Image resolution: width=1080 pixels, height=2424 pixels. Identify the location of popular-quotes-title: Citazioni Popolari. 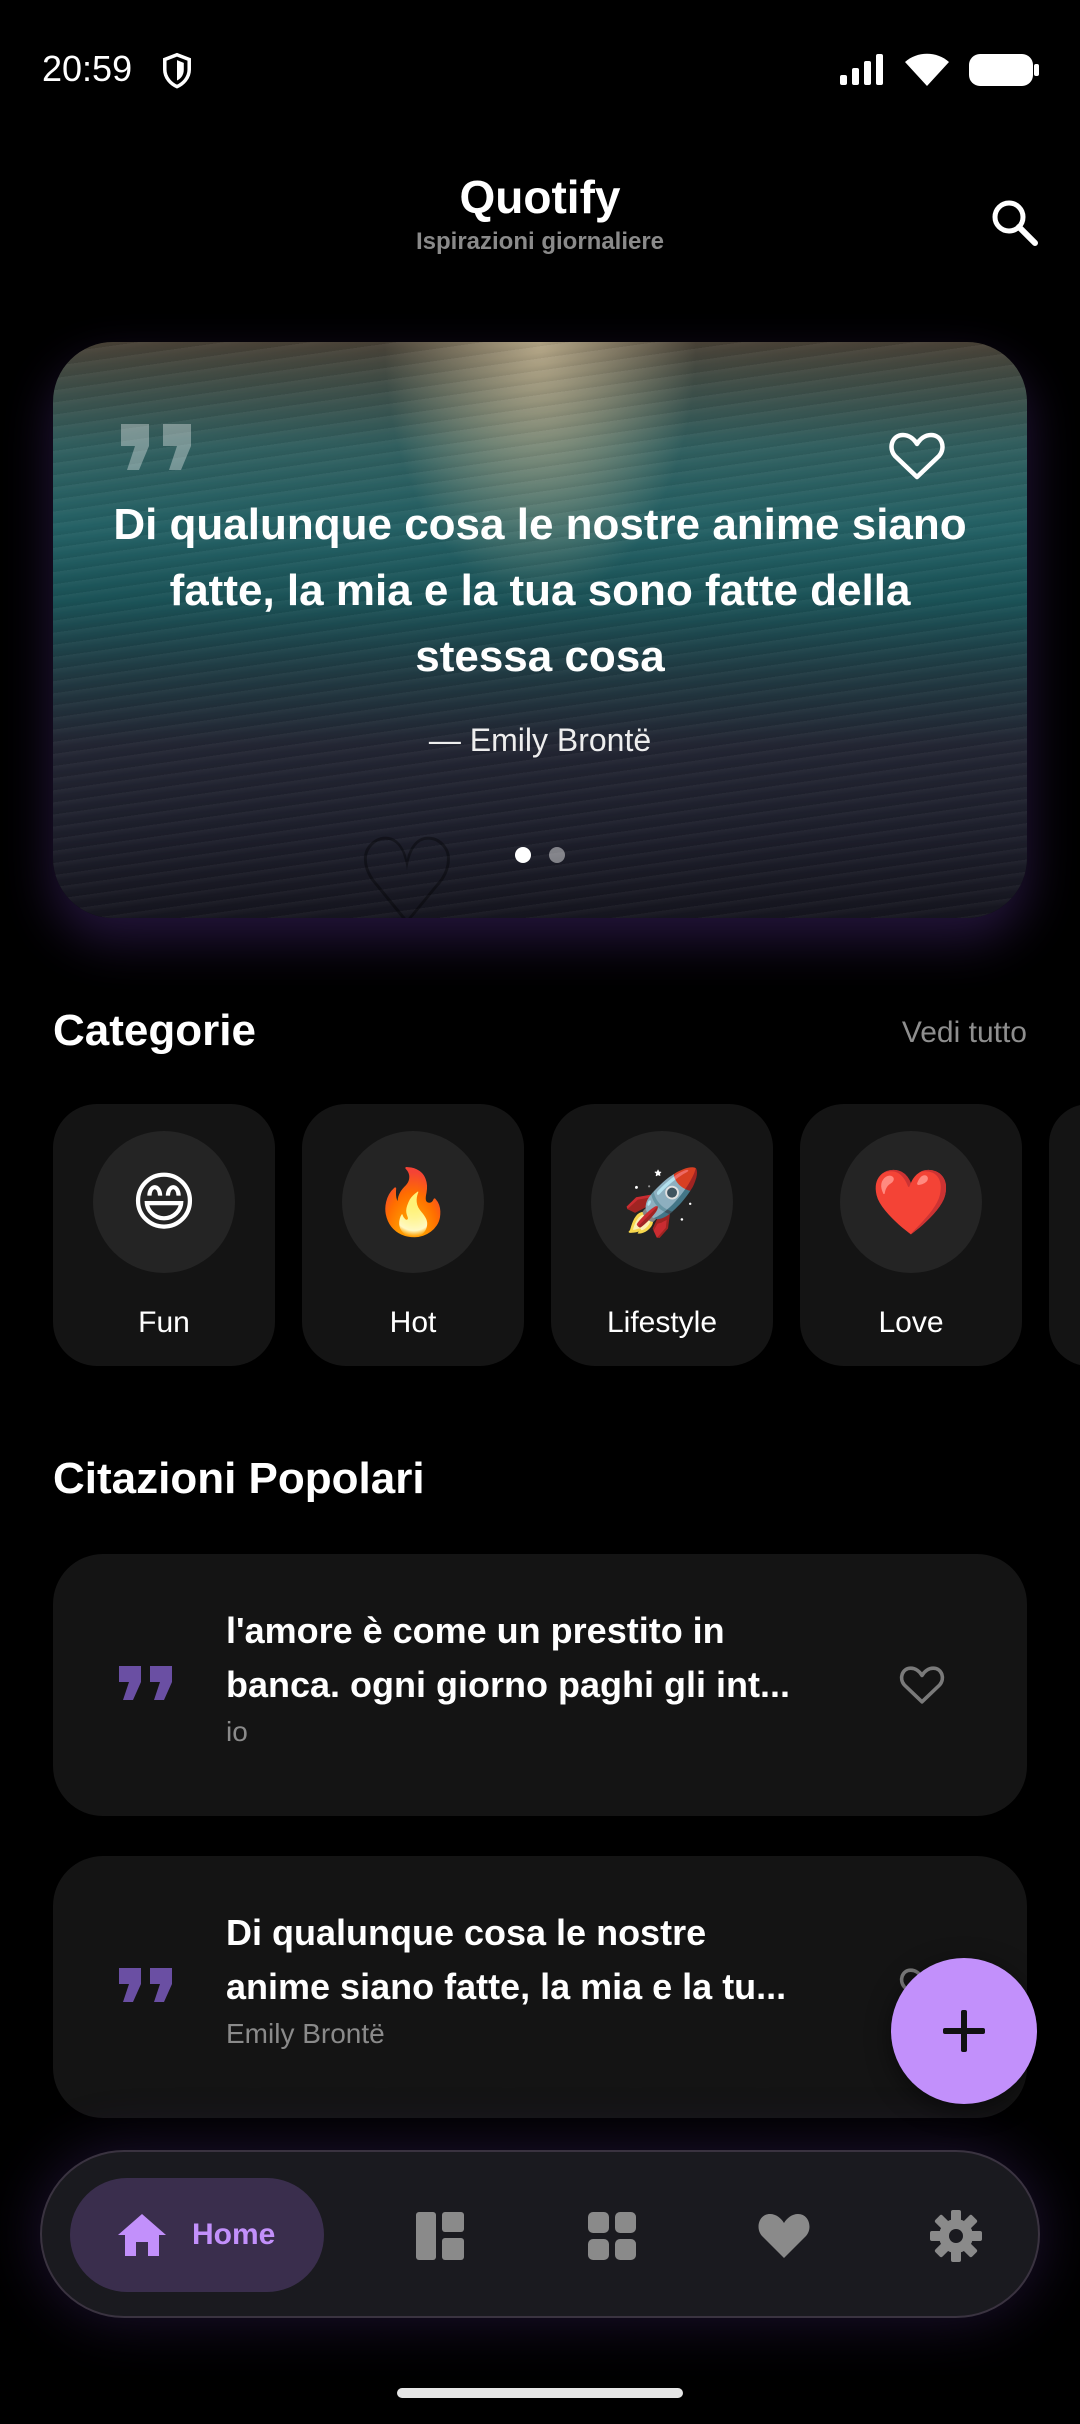
(239, 1478).